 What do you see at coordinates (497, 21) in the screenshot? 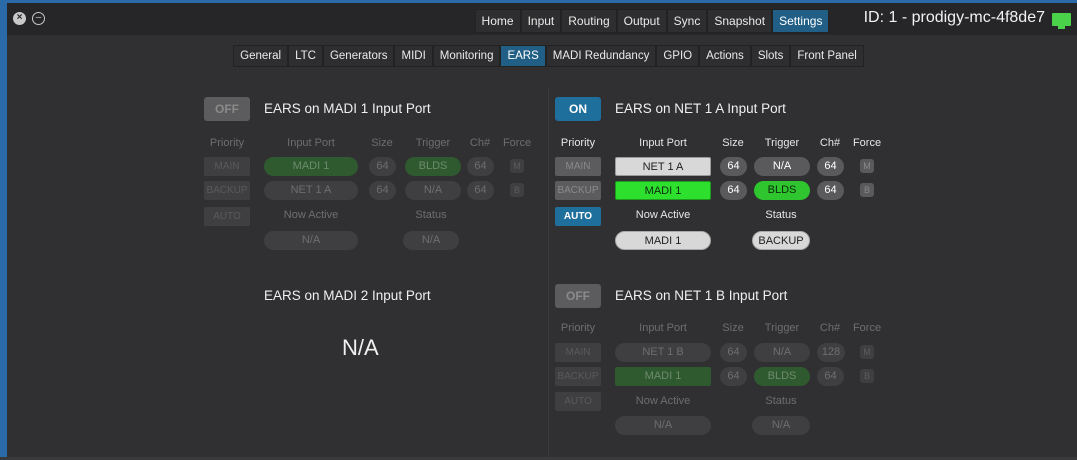
I see `nav-home: Home` at bounding box center [497, 21].